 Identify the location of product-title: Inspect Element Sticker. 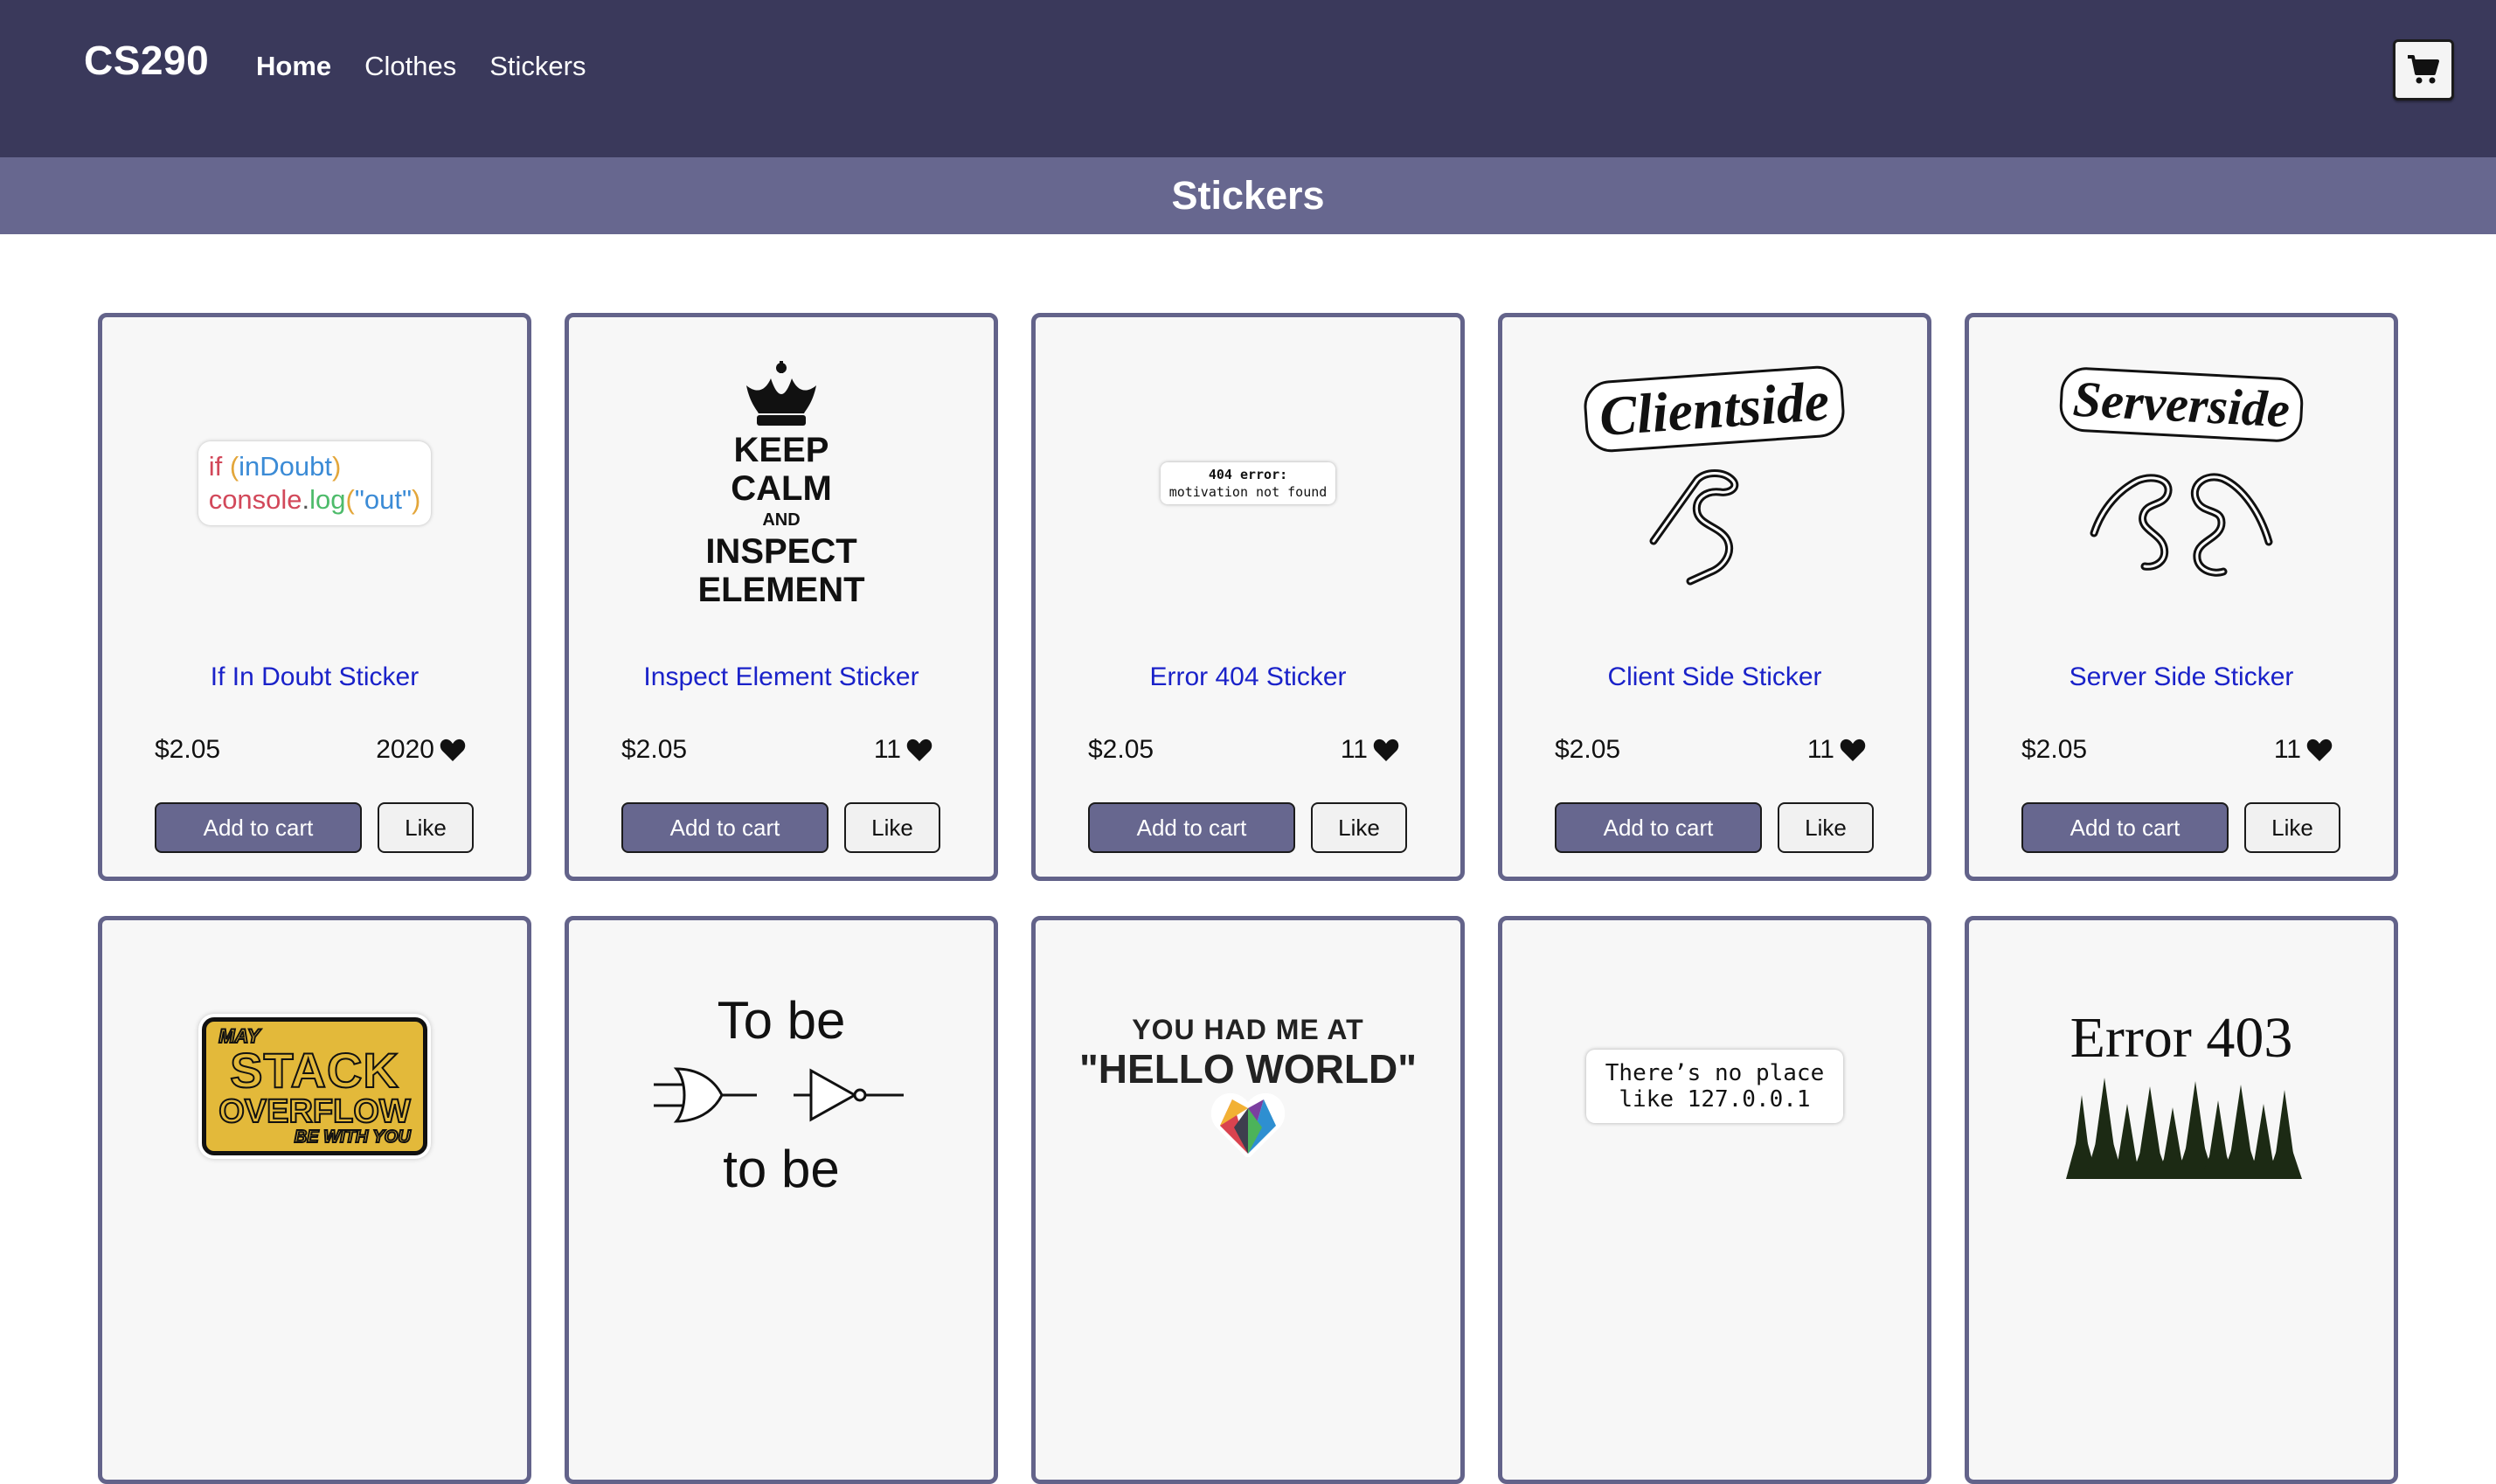
(781, 677).